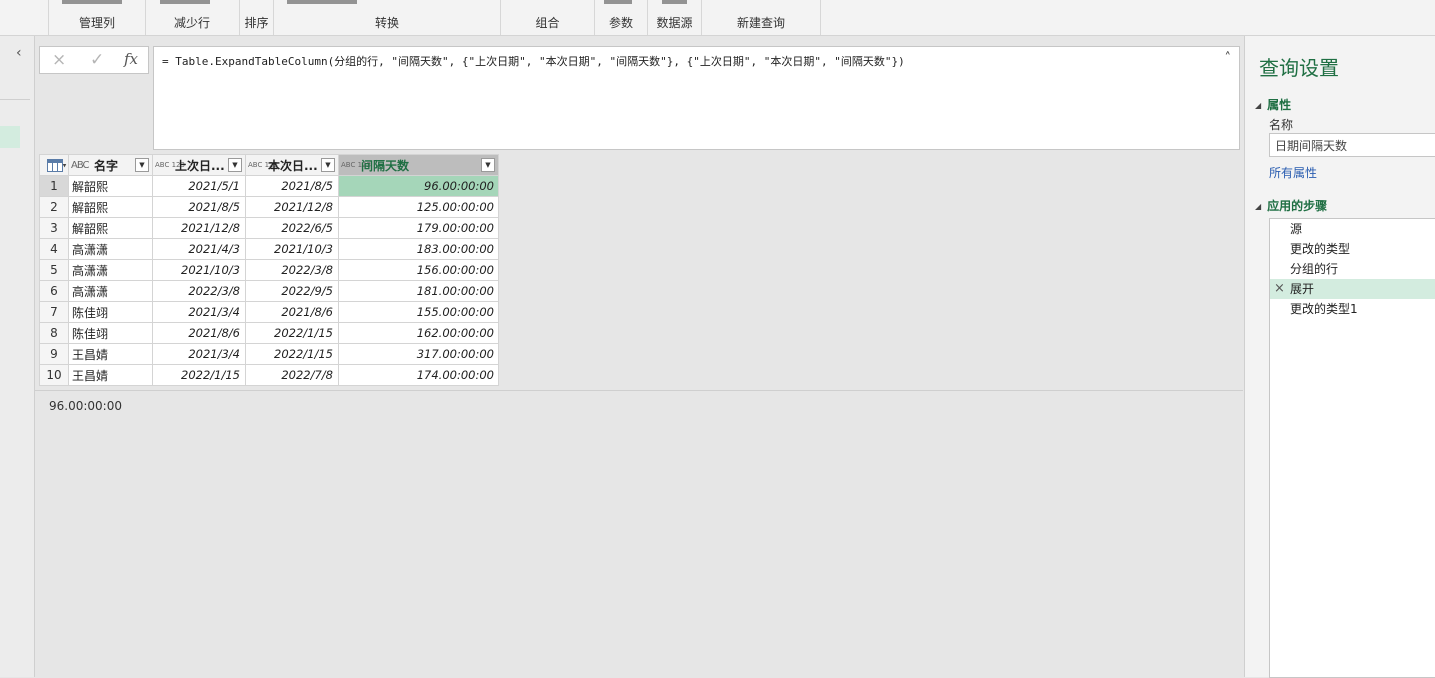  I want to click on applied-step: × 展开, so click(1352, 289).